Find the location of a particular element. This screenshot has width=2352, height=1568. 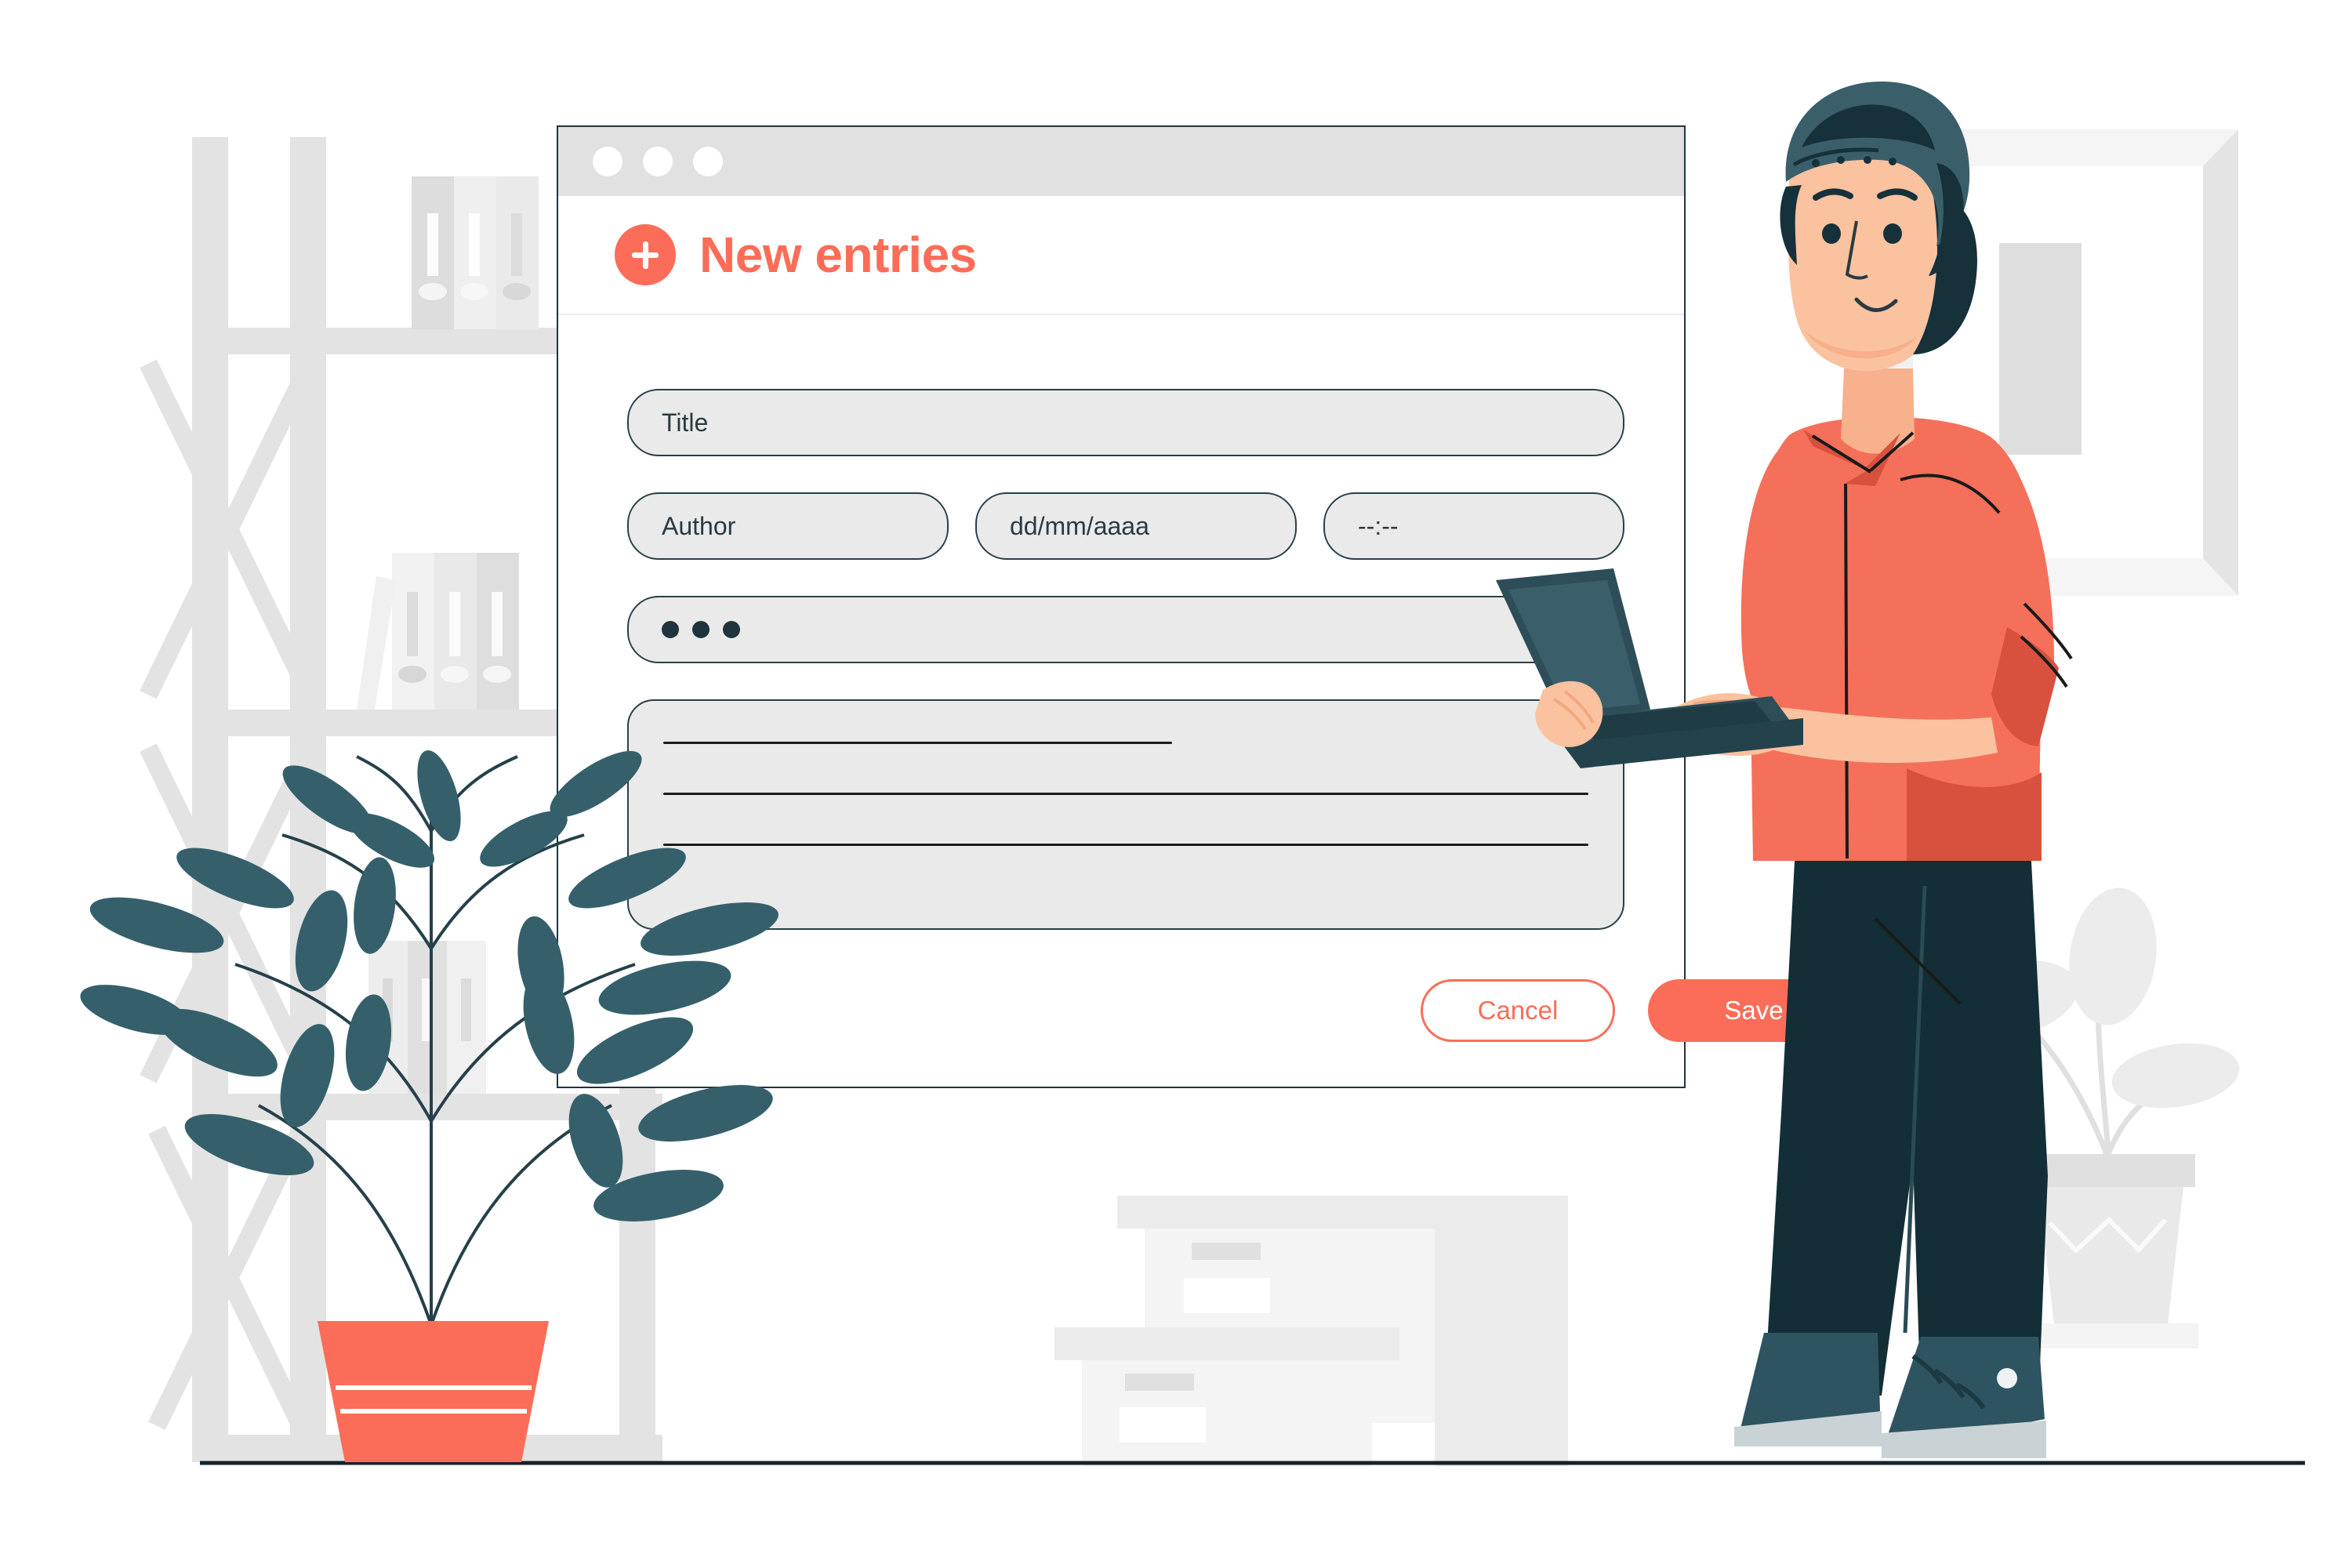

foreground-plant is located at coordinates (429, 1106).